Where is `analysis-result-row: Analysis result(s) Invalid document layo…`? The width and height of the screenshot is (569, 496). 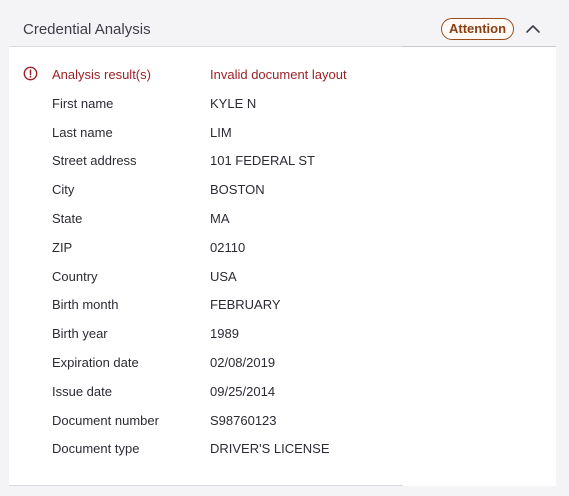 analysis-result-row: Analysis result(s) Invalid document layo… is located at coordinates (282, 75).